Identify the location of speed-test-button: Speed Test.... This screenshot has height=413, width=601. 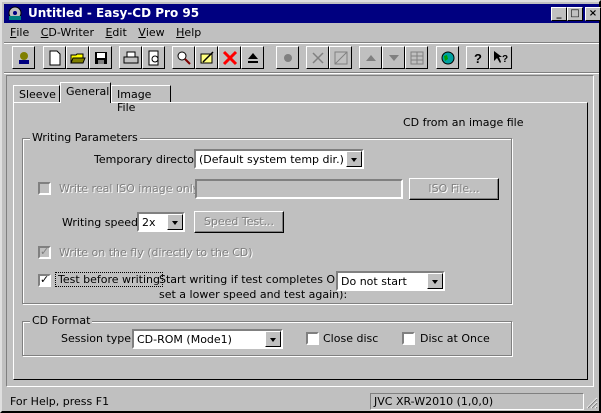
(239, 222).